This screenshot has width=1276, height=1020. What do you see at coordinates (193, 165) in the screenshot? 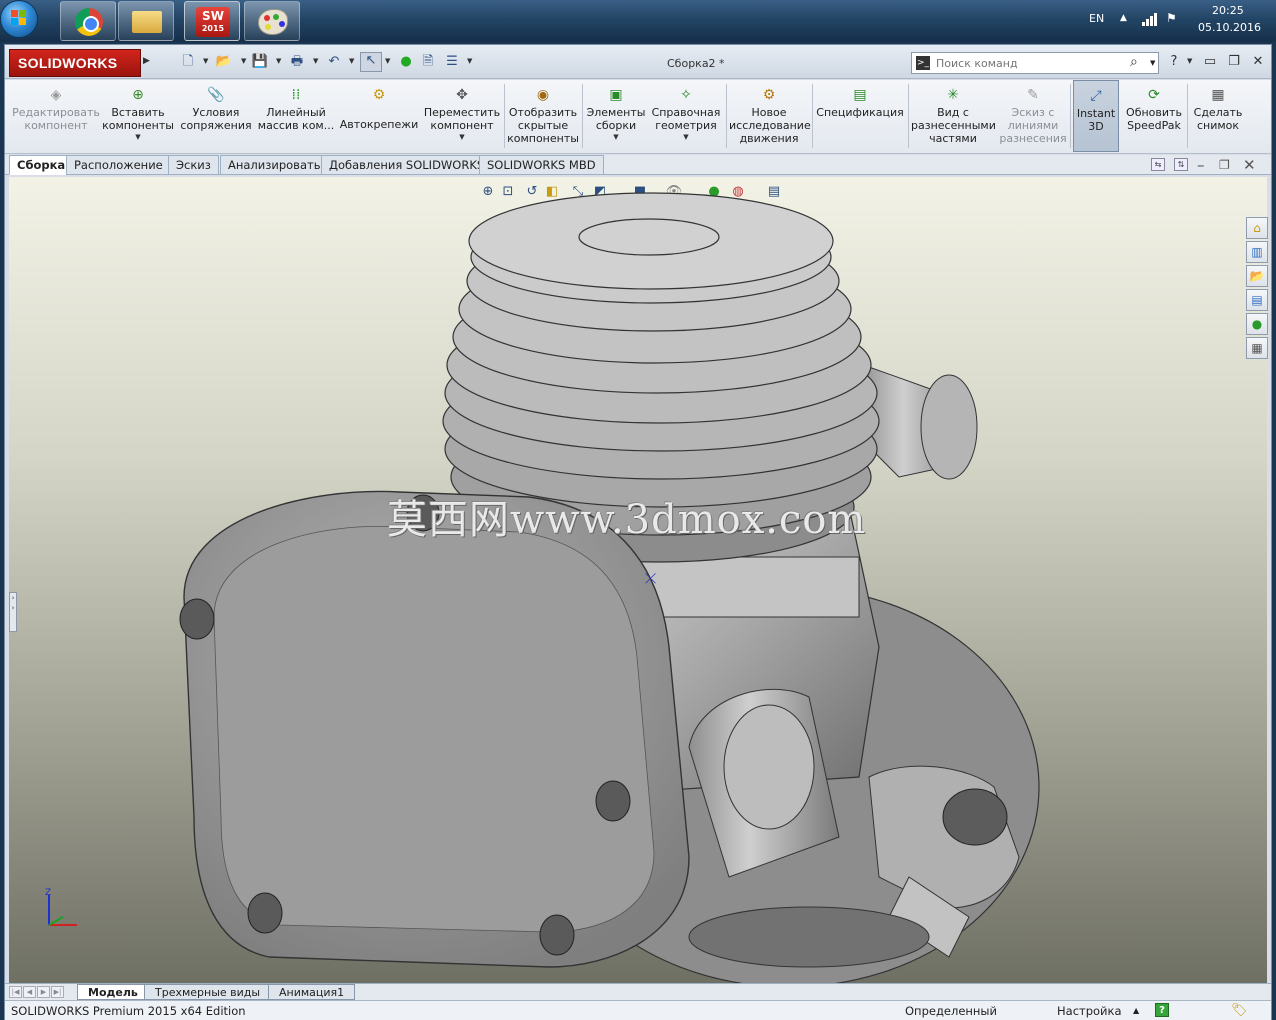
I see `tab-sketch: Эскиз` at bounding box center [193, 165].